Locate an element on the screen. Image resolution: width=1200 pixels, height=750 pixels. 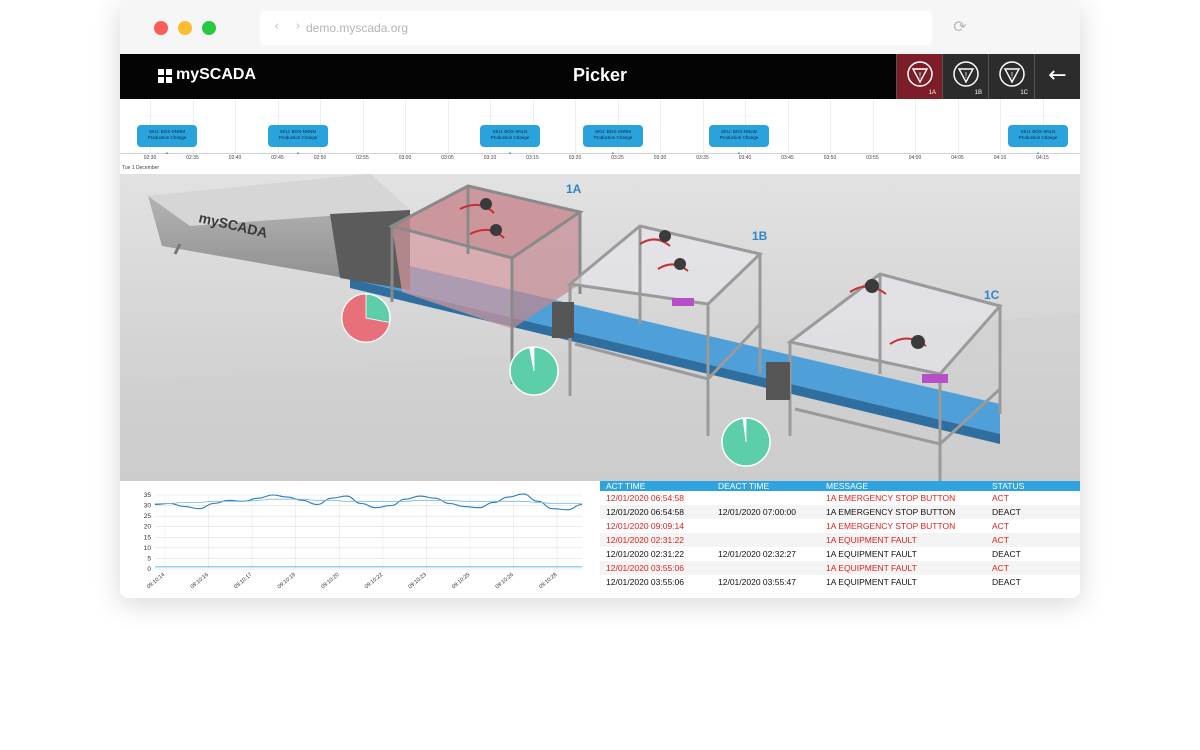
address-bar: ‹ › demo.myscada.org is located at coordinates (596, 28).